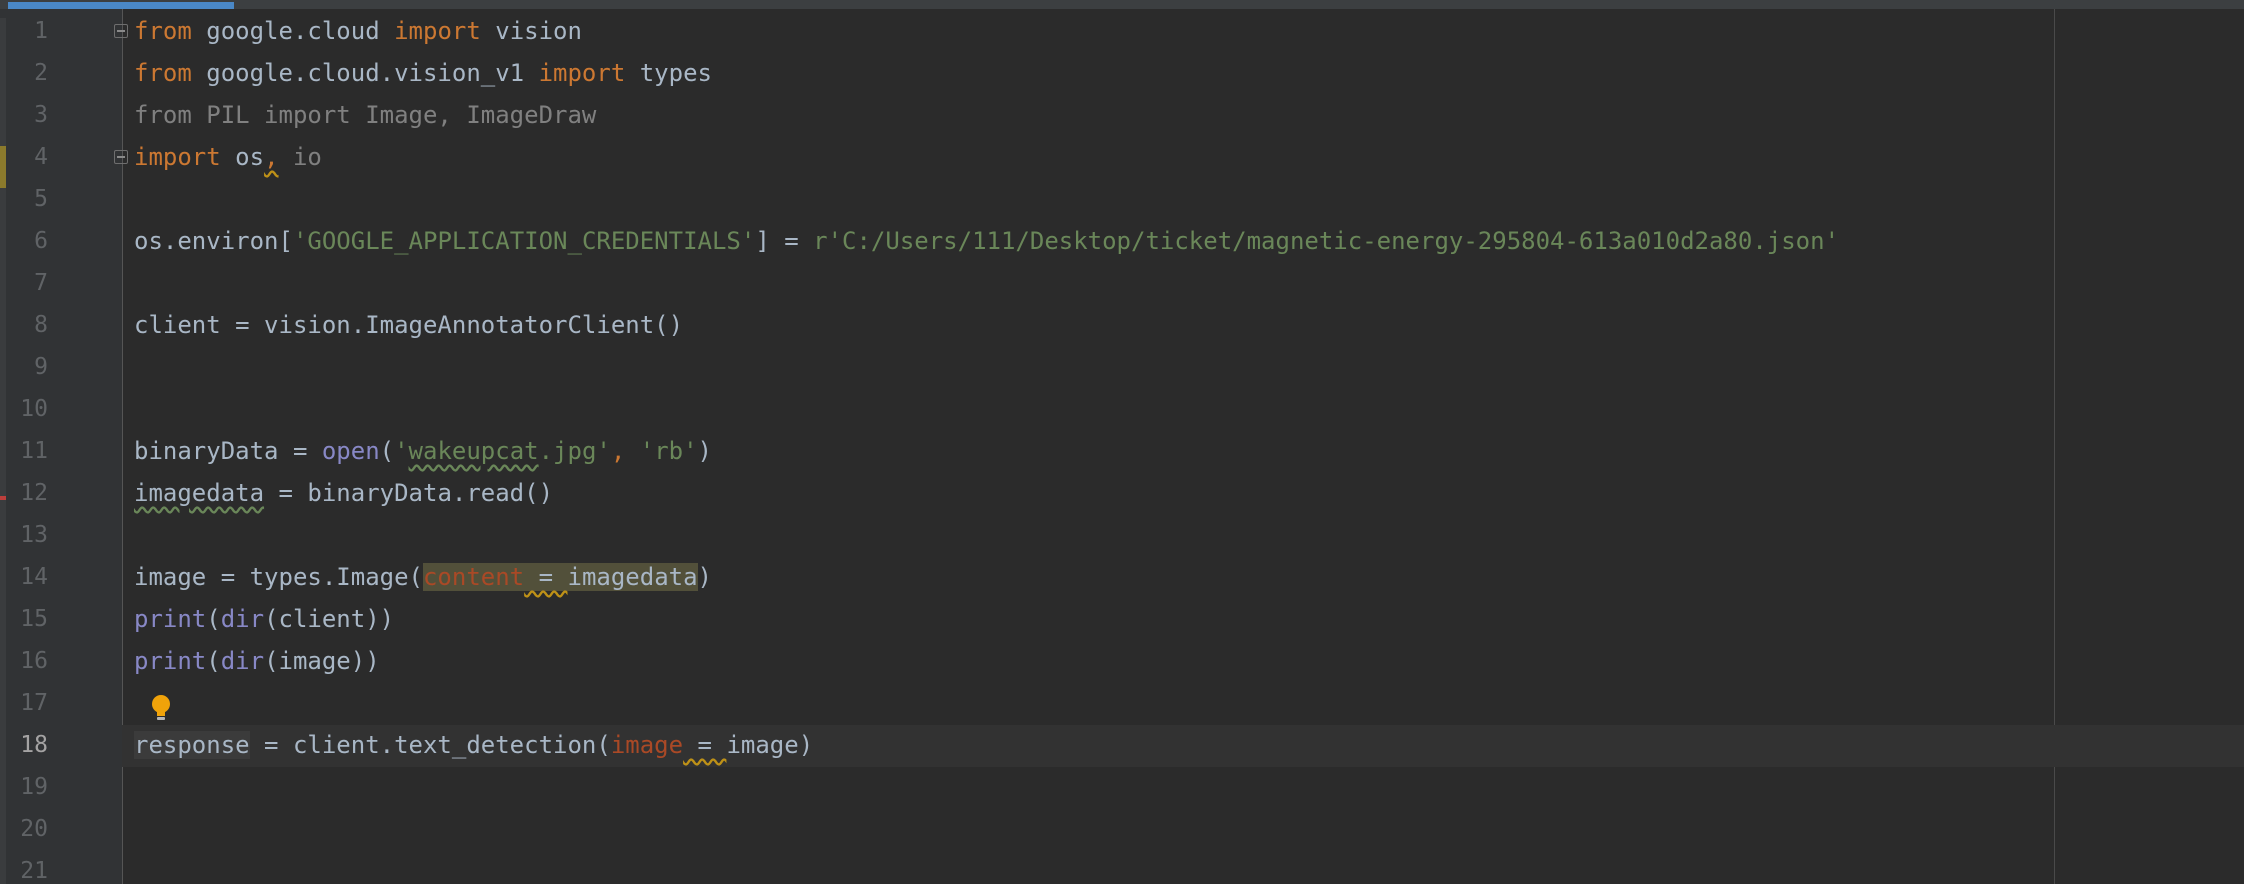  What do you see at coordinates (34, 787) in the screenshot?
I see `line-number: 19` at bounding box center [34, 787].